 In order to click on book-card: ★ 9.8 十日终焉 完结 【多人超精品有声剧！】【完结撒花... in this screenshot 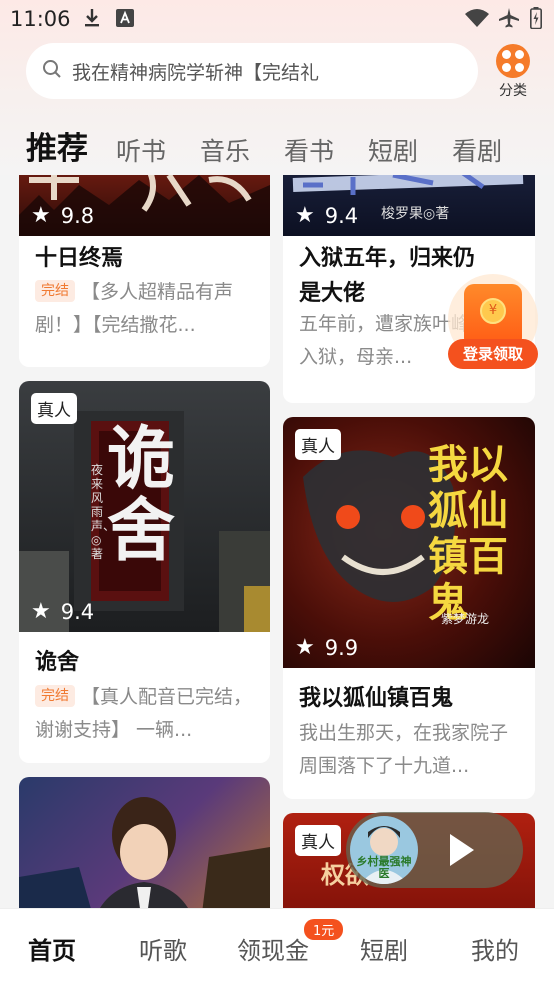, I will do `click(144, 271)`.